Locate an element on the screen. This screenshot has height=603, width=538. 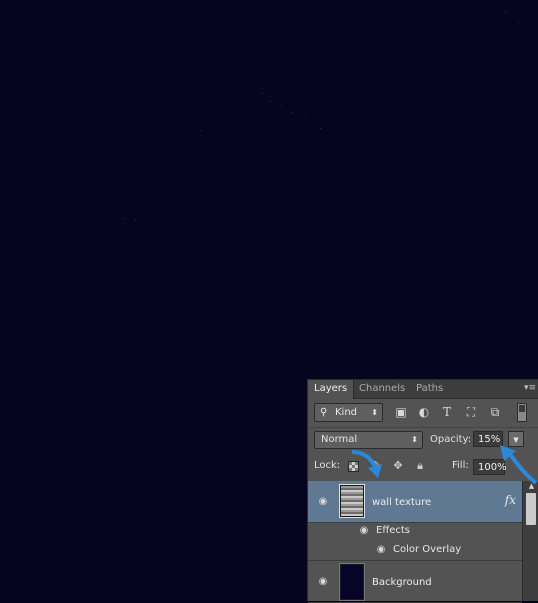
image-filter-icon: ▣ is located at coordinates (401, 412).